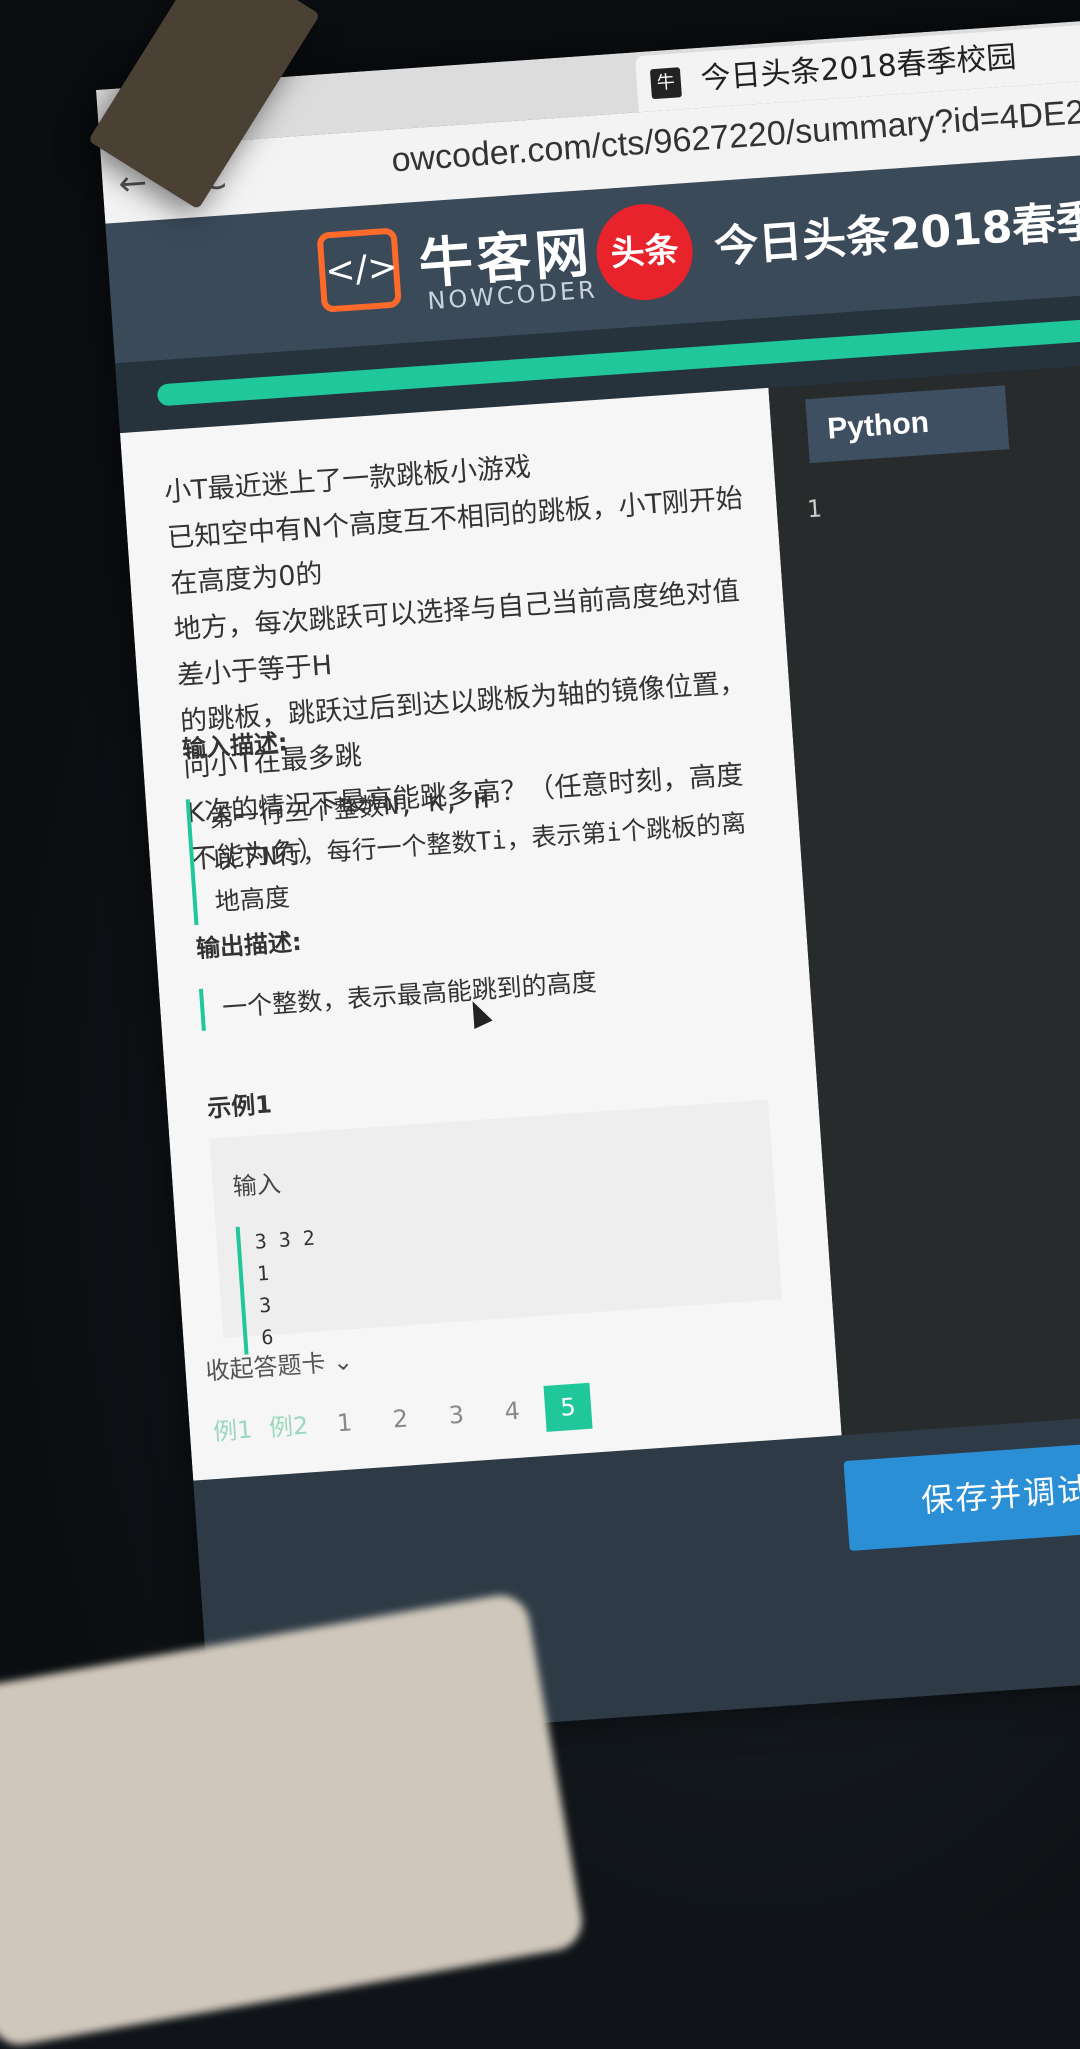  I want to click on input-description-label: 输入描述:, so click(235, 746).